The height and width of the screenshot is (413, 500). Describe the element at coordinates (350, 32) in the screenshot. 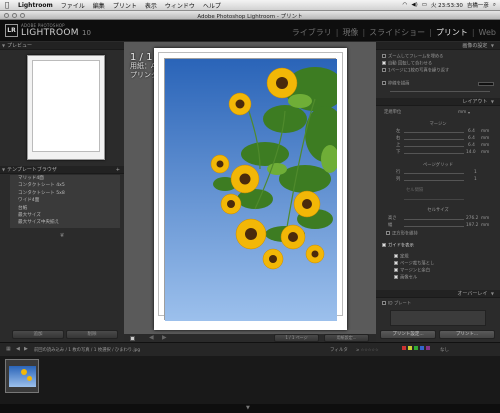

I see `module-develop: 現像` at that location.